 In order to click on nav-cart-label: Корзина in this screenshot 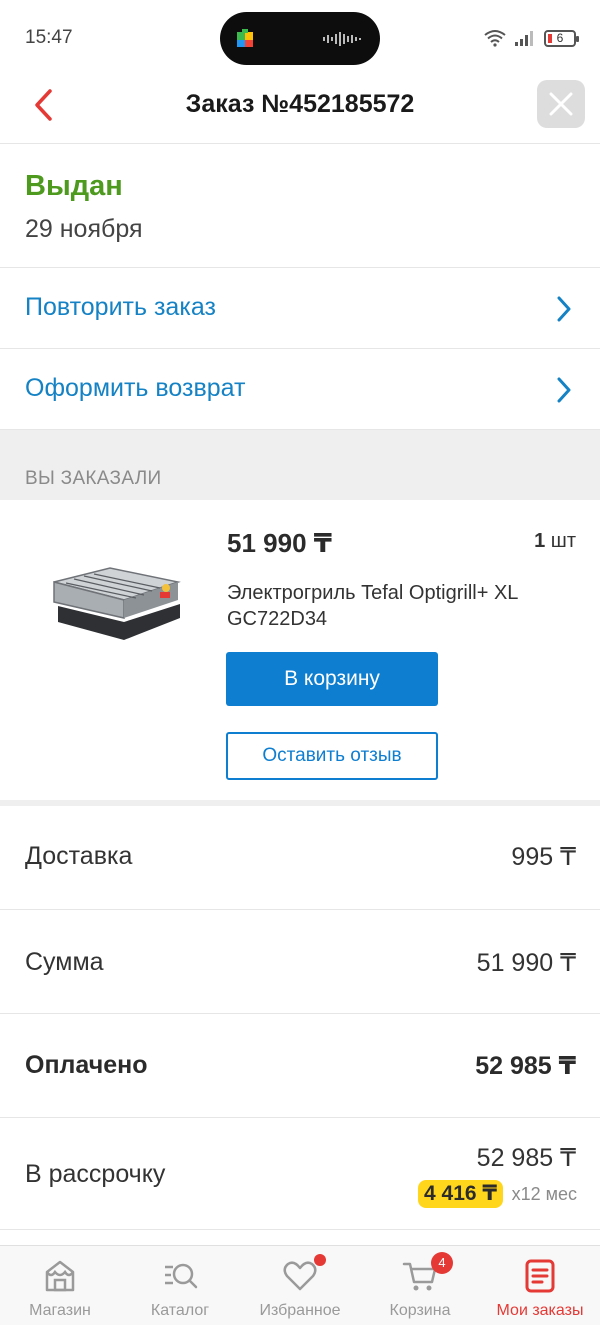, I will do `click(420, 1310)`.